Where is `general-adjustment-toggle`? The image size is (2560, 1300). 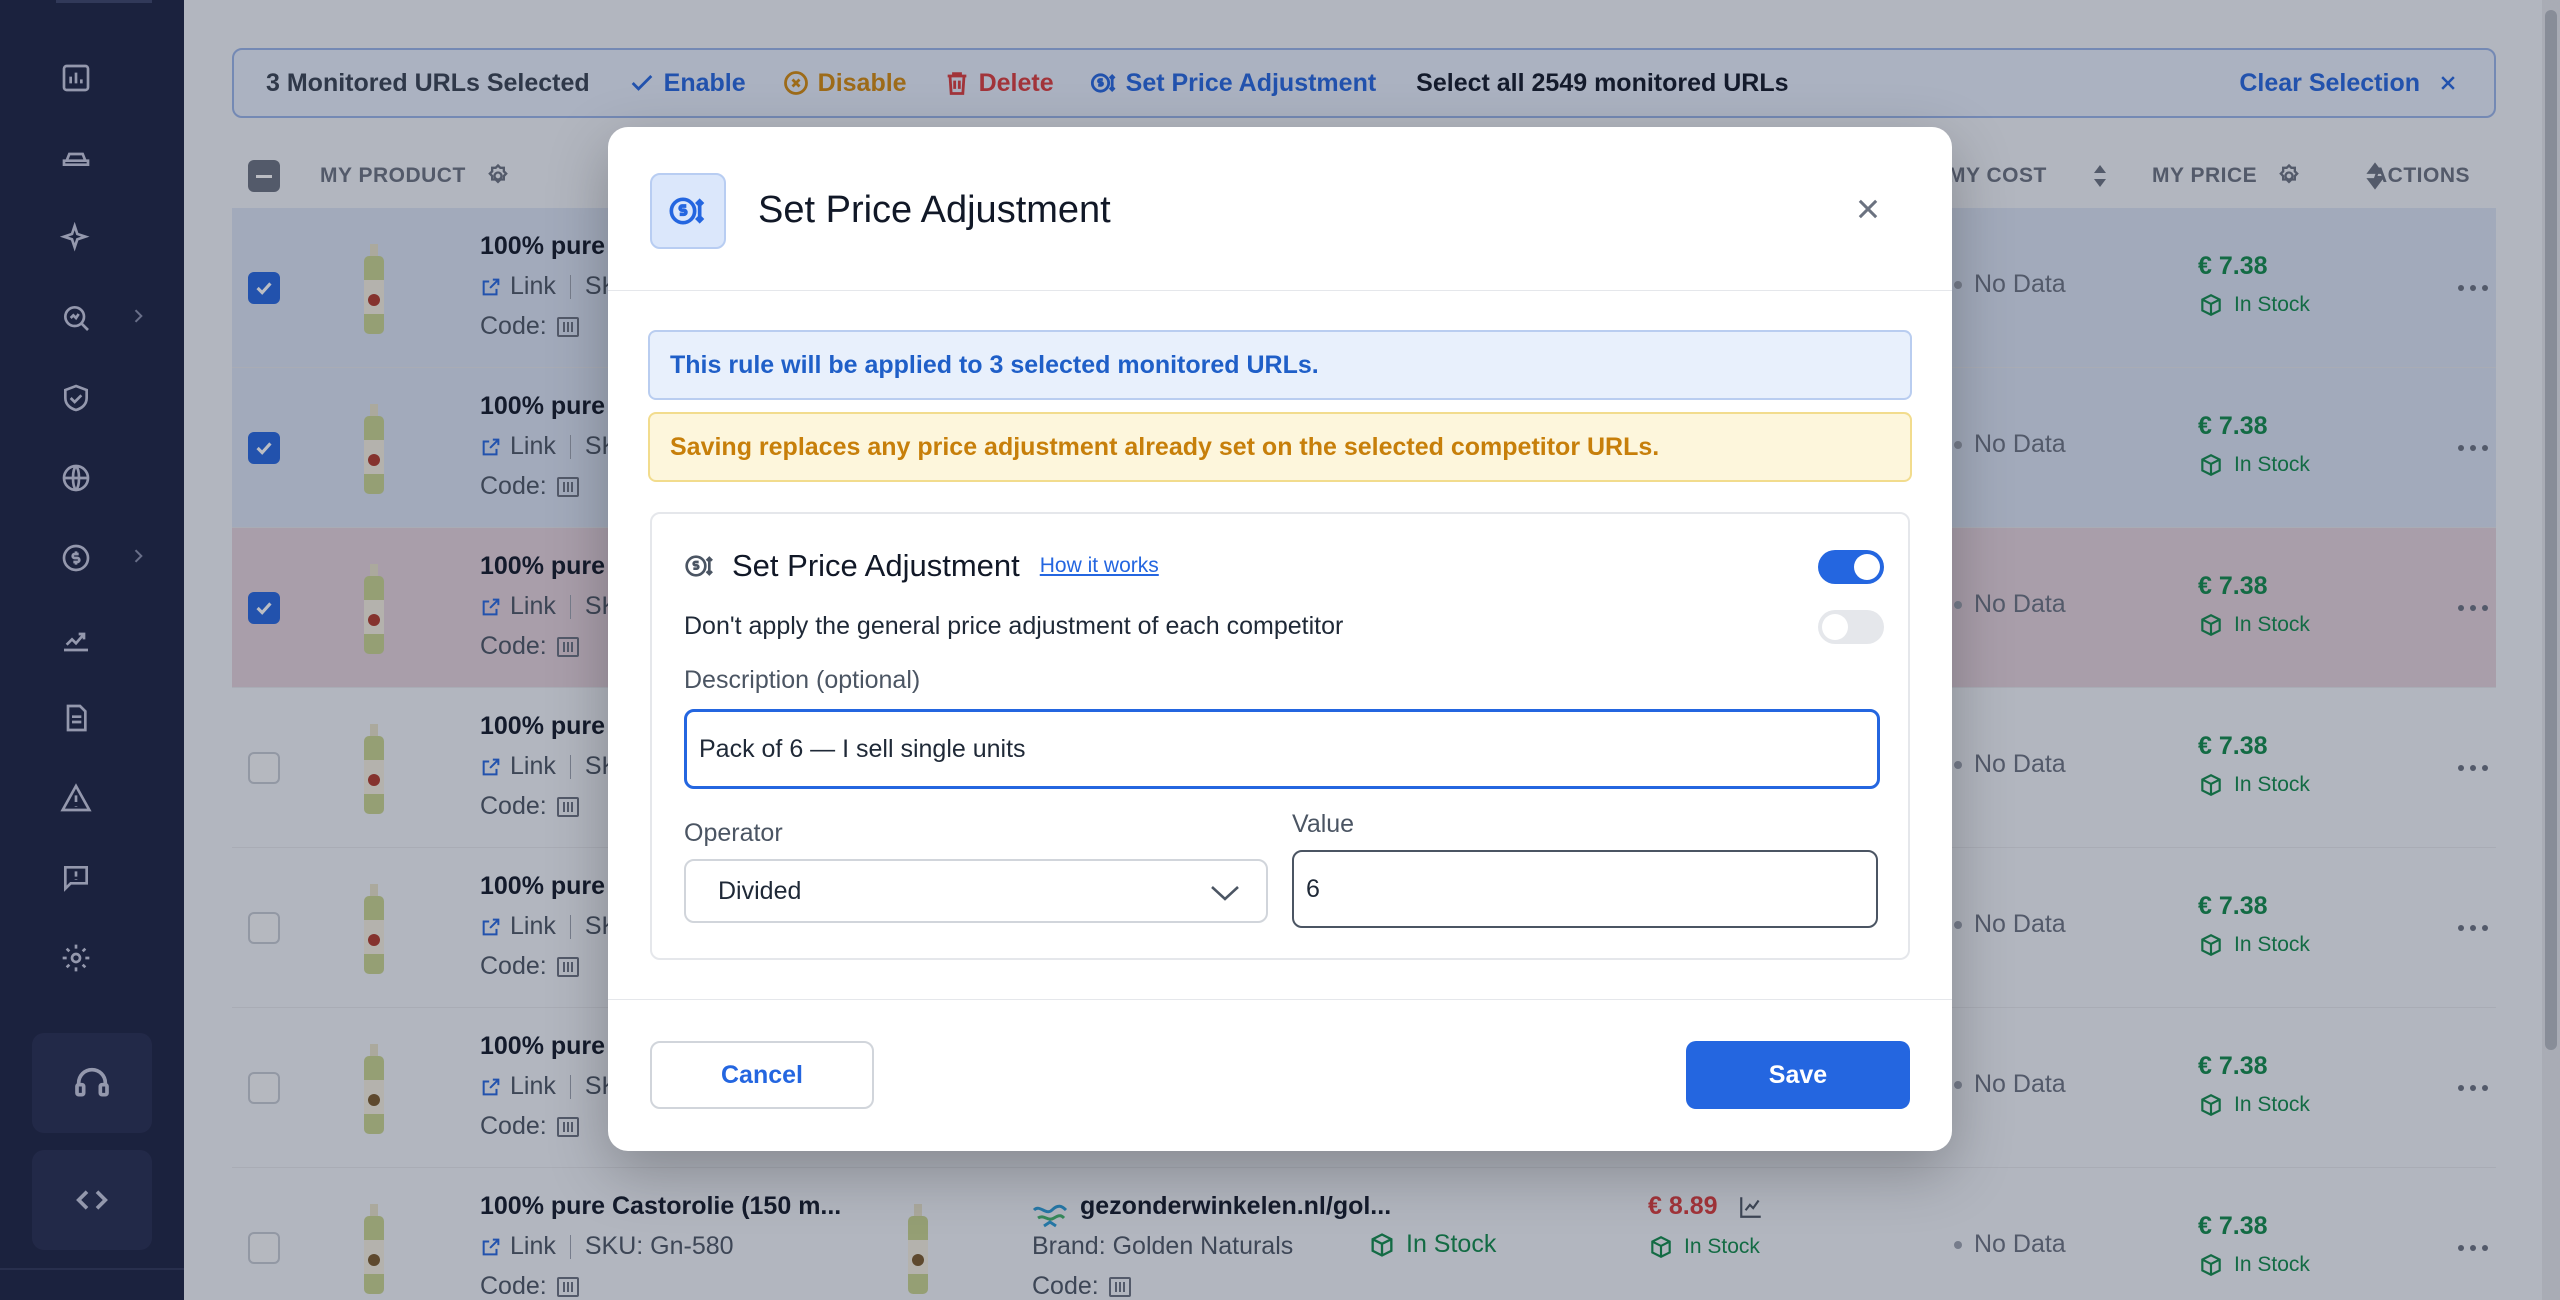 general-adjustment-toggle is located at coordinates (1851, 627).